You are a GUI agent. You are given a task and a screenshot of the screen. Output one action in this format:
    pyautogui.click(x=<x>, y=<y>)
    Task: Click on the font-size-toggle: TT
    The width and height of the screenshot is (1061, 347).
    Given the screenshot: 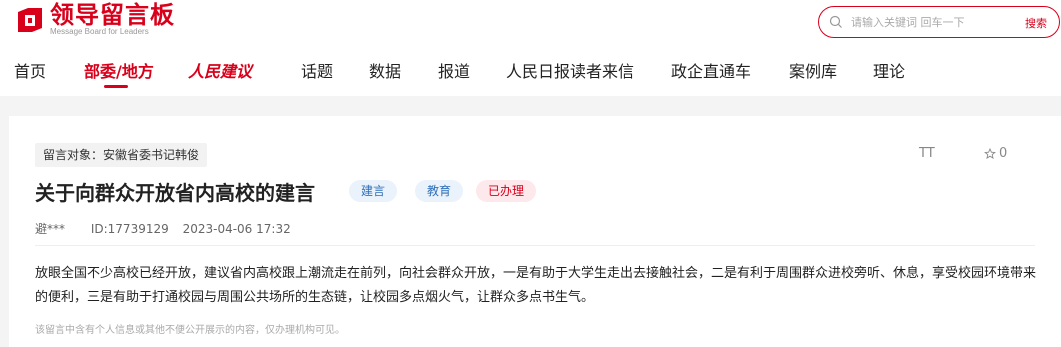 What is the action you would take?
    pyautogui.click(x=927, y=153)
    